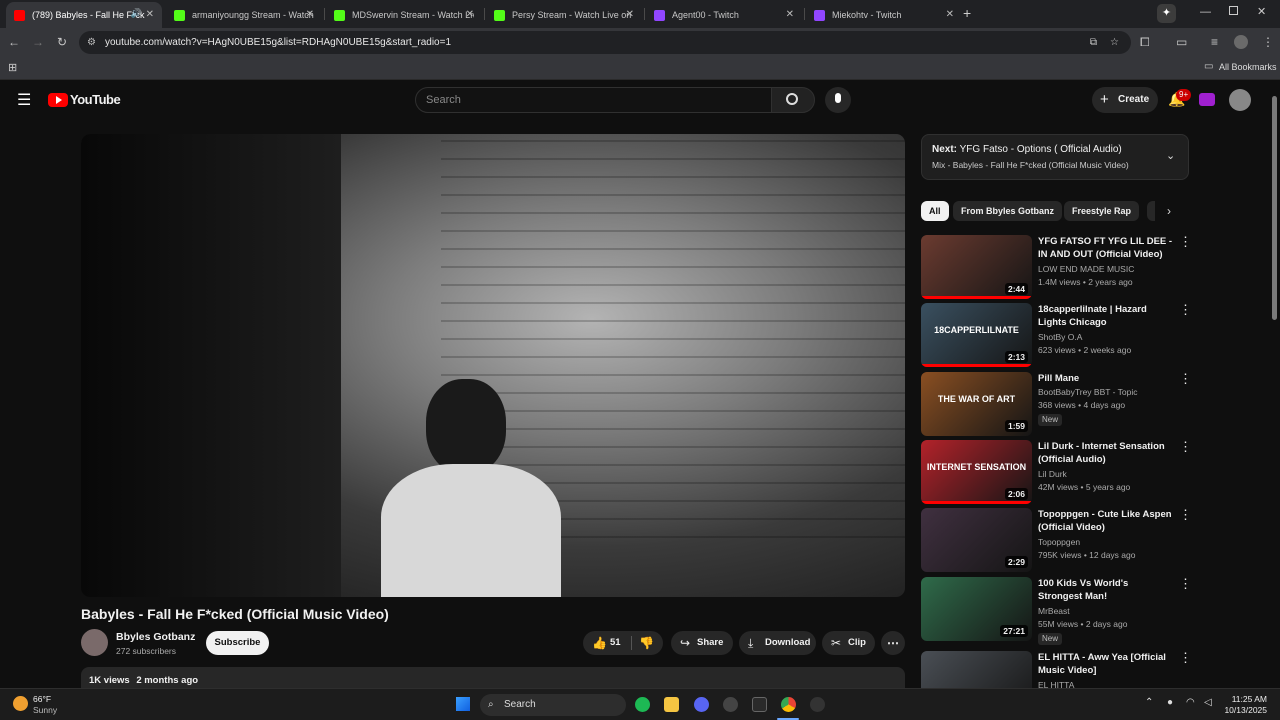  I want to click on steam-icon, so click(730, 704).